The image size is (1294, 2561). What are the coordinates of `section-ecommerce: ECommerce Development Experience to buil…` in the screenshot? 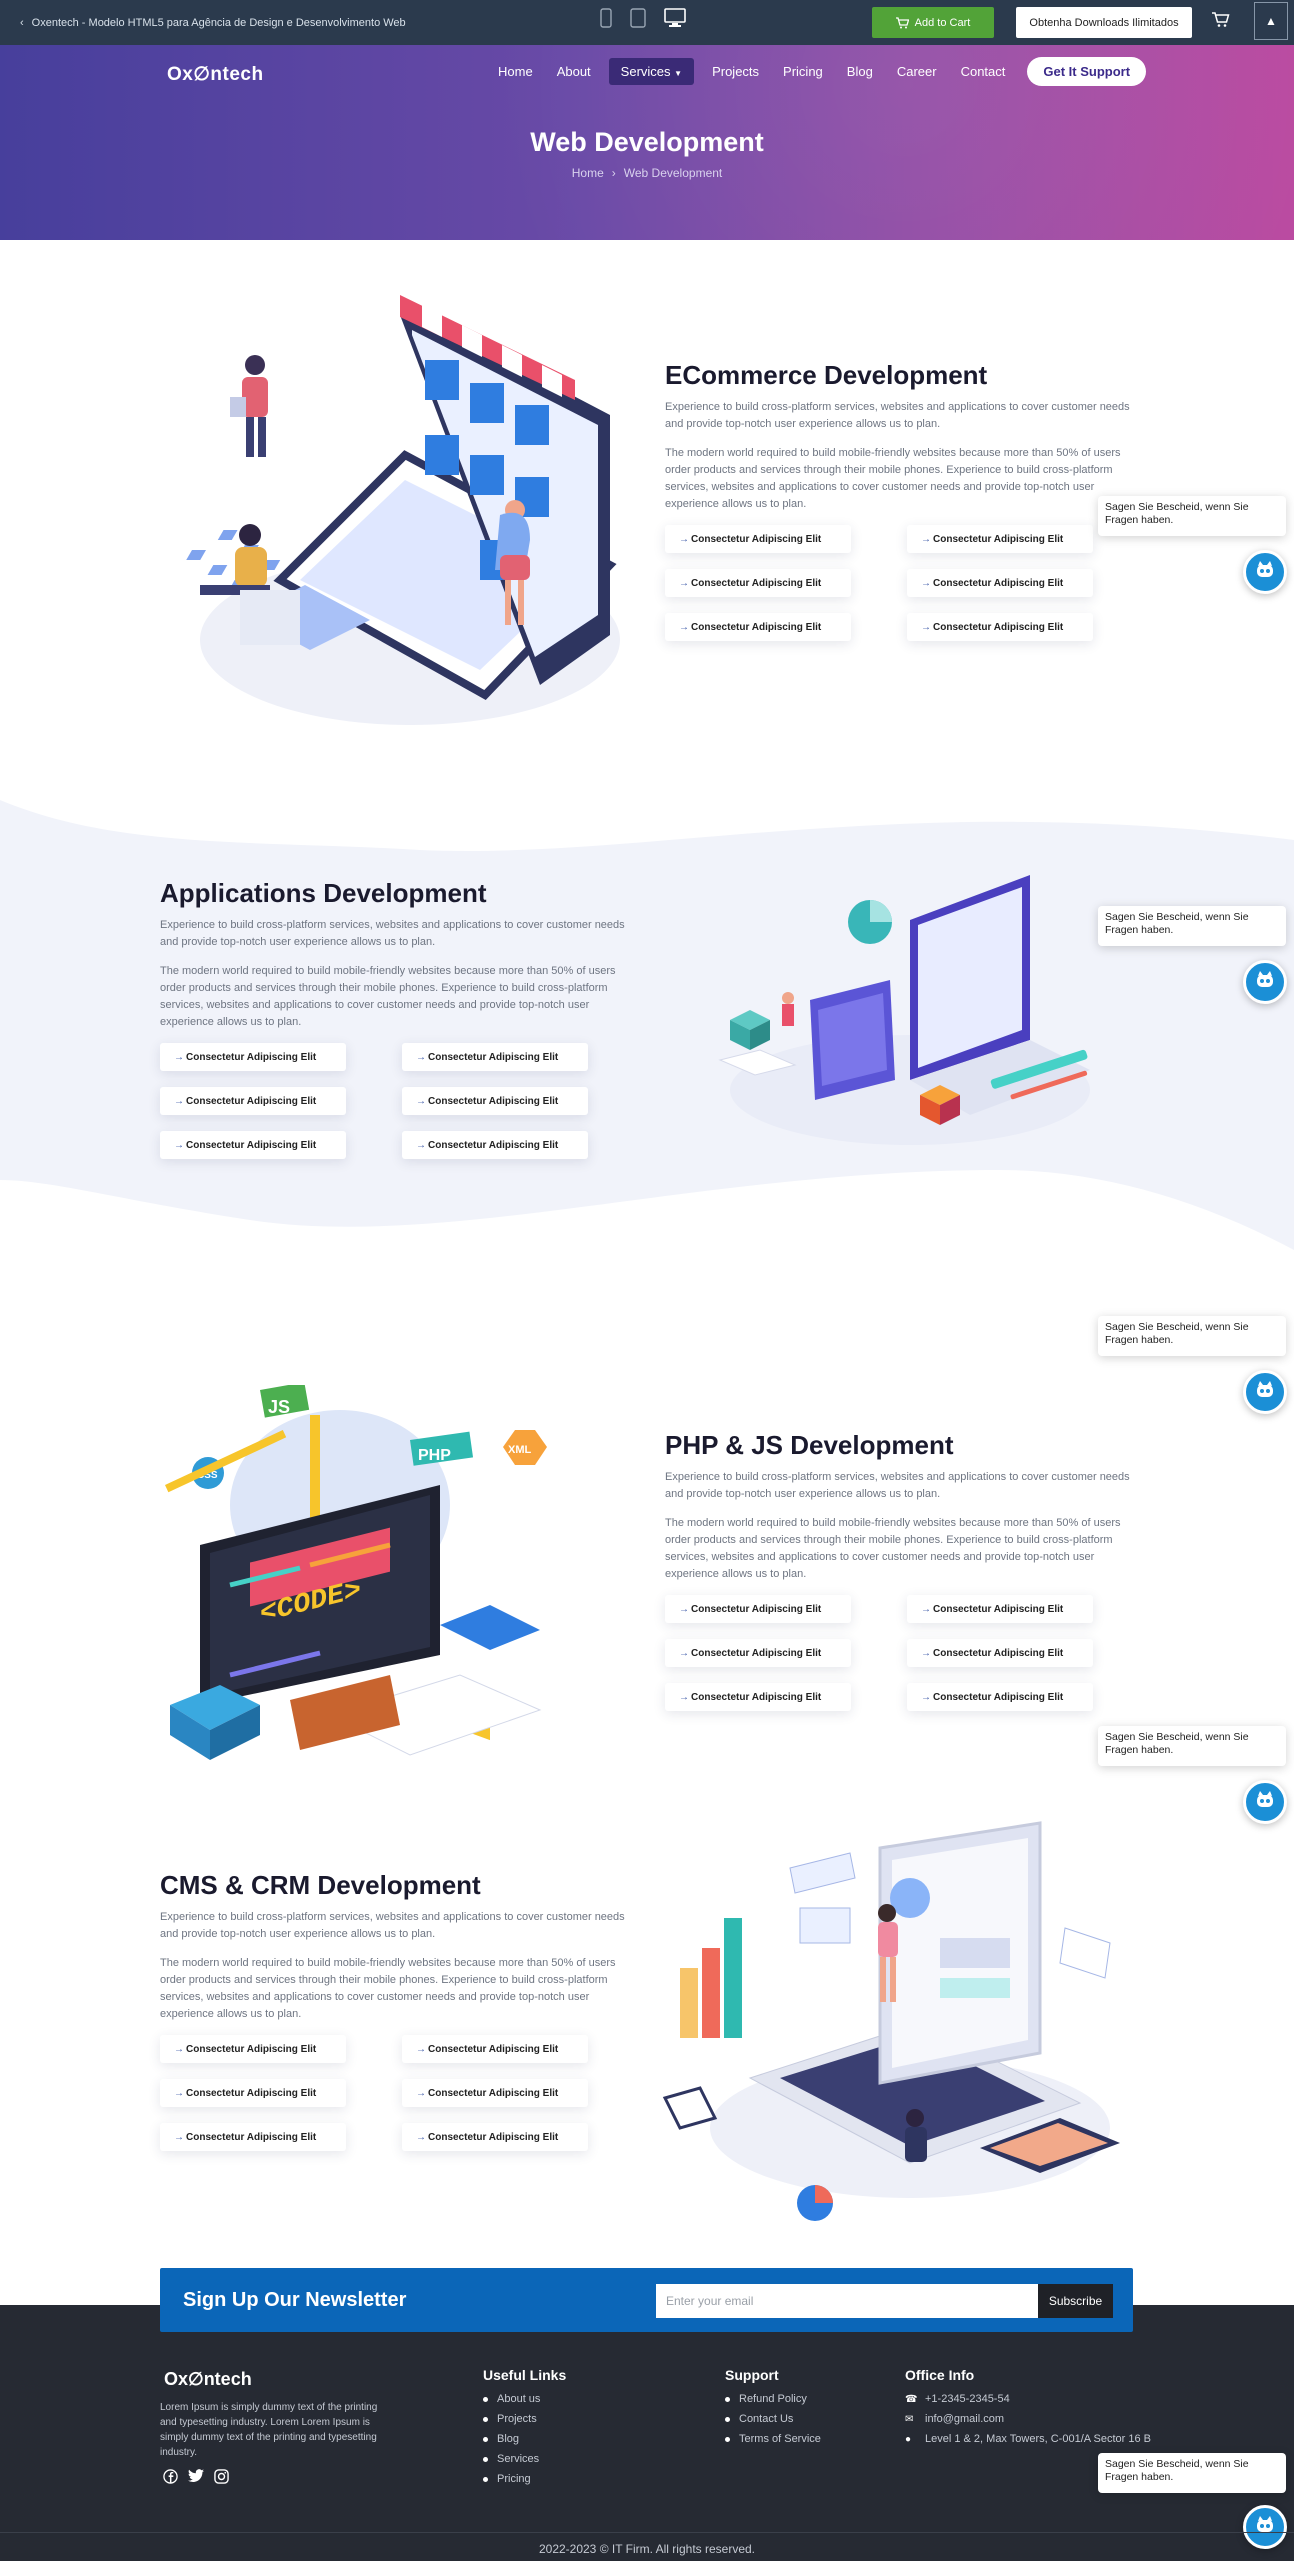 It's located at (900, 500).